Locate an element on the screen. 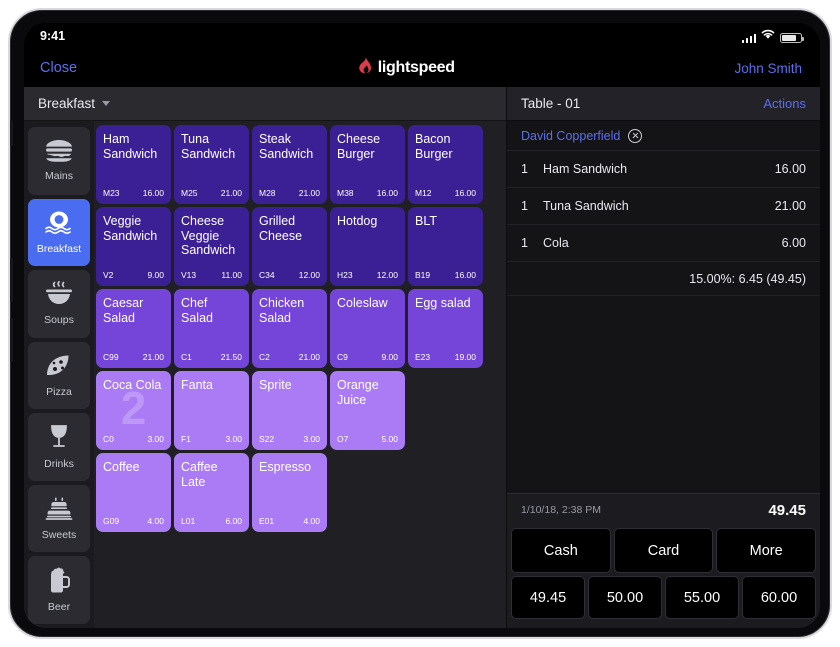 This screenshot has width=840, height=647. product-tile-code: C1 is located at coordinates (186, 357).